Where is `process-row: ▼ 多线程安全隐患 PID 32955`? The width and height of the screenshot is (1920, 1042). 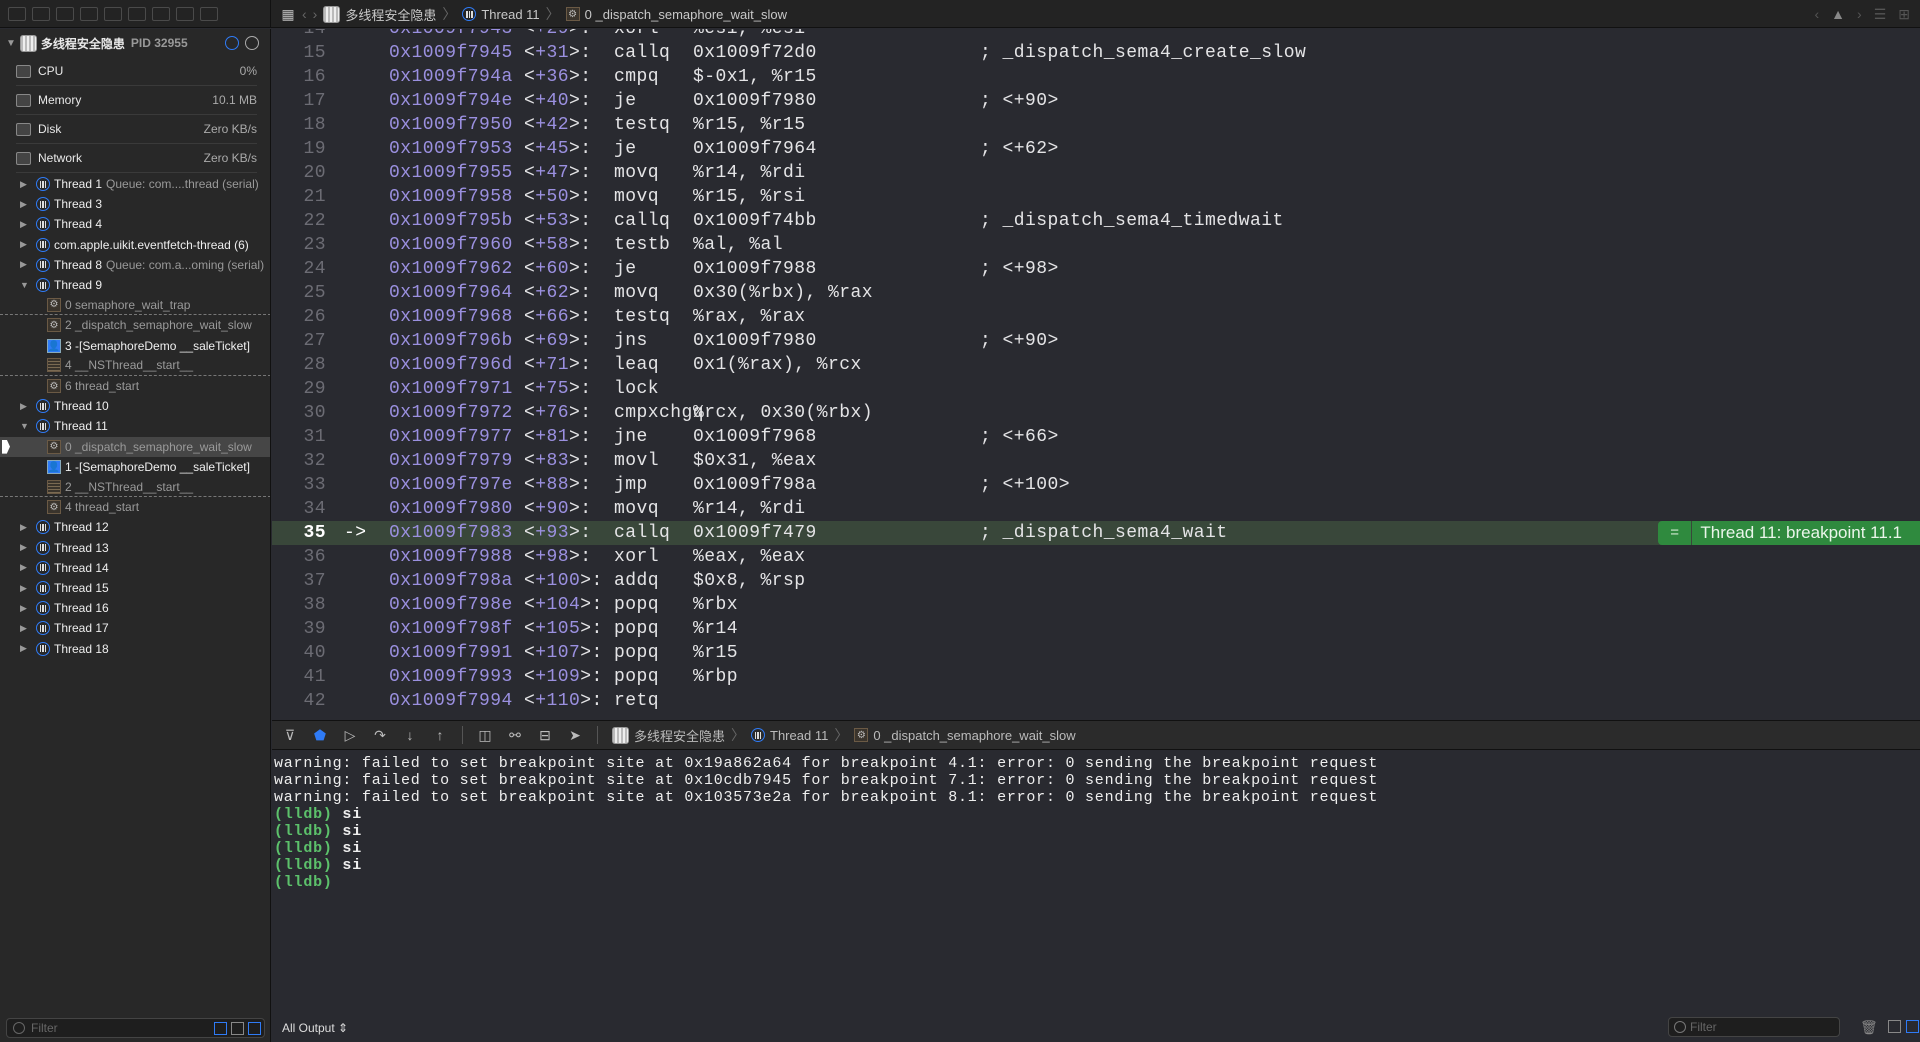 process-row: ▼ 多线程安全隐患 PID 32955 is located at coordinates (135, 43).